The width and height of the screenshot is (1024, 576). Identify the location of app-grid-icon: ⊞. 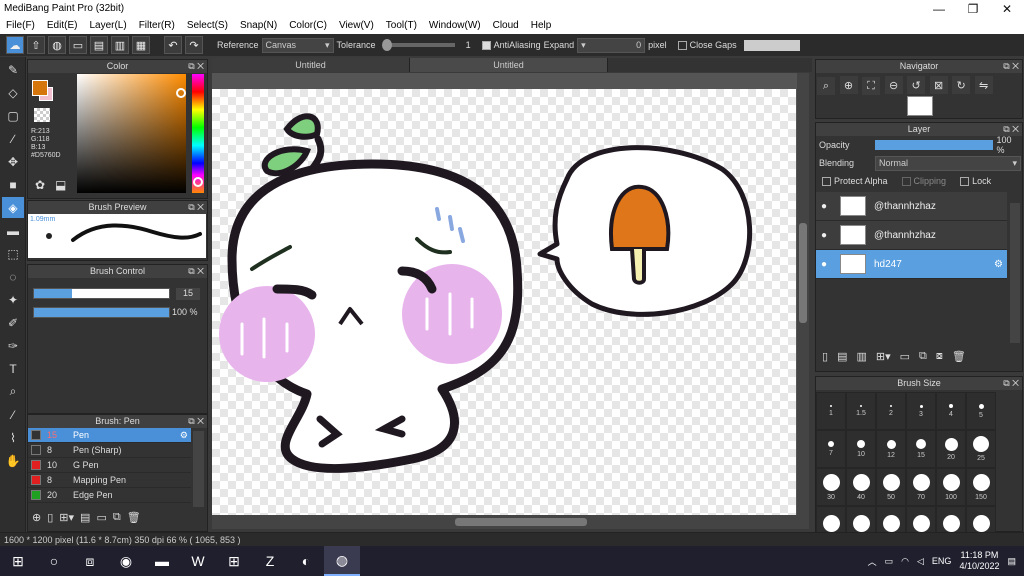
(234, 561).